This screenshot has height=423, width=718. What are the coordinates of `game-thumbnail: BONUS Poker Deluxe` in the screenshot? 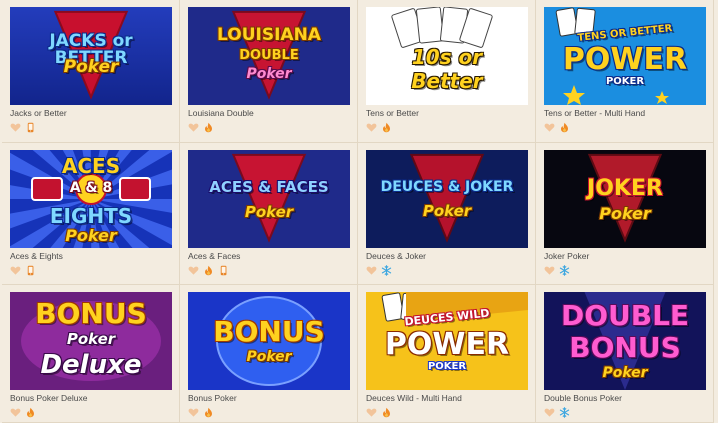 It's located at (91, 341).